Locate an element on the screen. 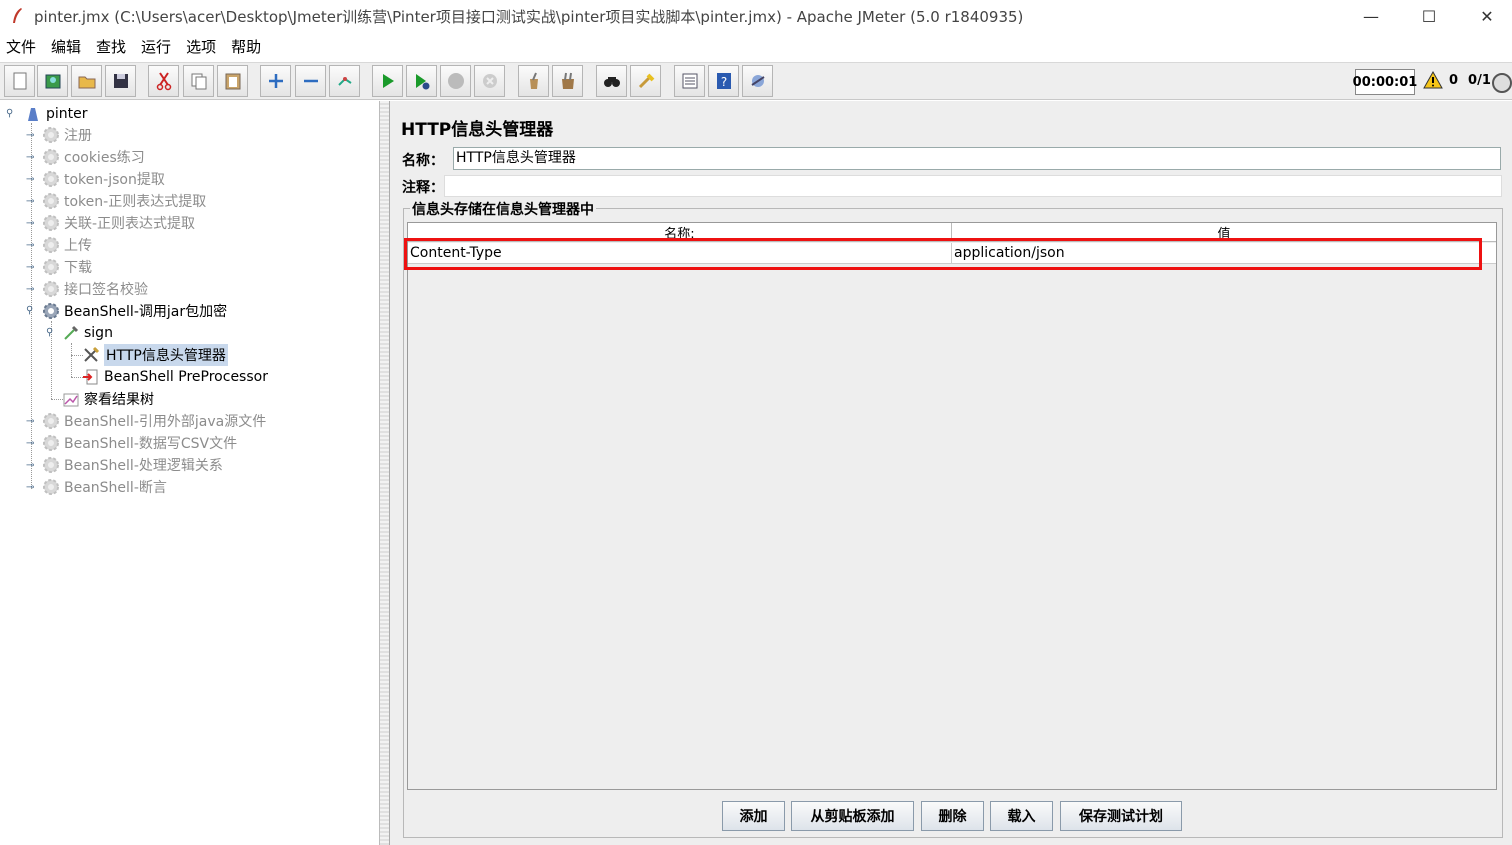 This screenshot has height=845, width=1512. tree-line is located at coordinates (71, 360).